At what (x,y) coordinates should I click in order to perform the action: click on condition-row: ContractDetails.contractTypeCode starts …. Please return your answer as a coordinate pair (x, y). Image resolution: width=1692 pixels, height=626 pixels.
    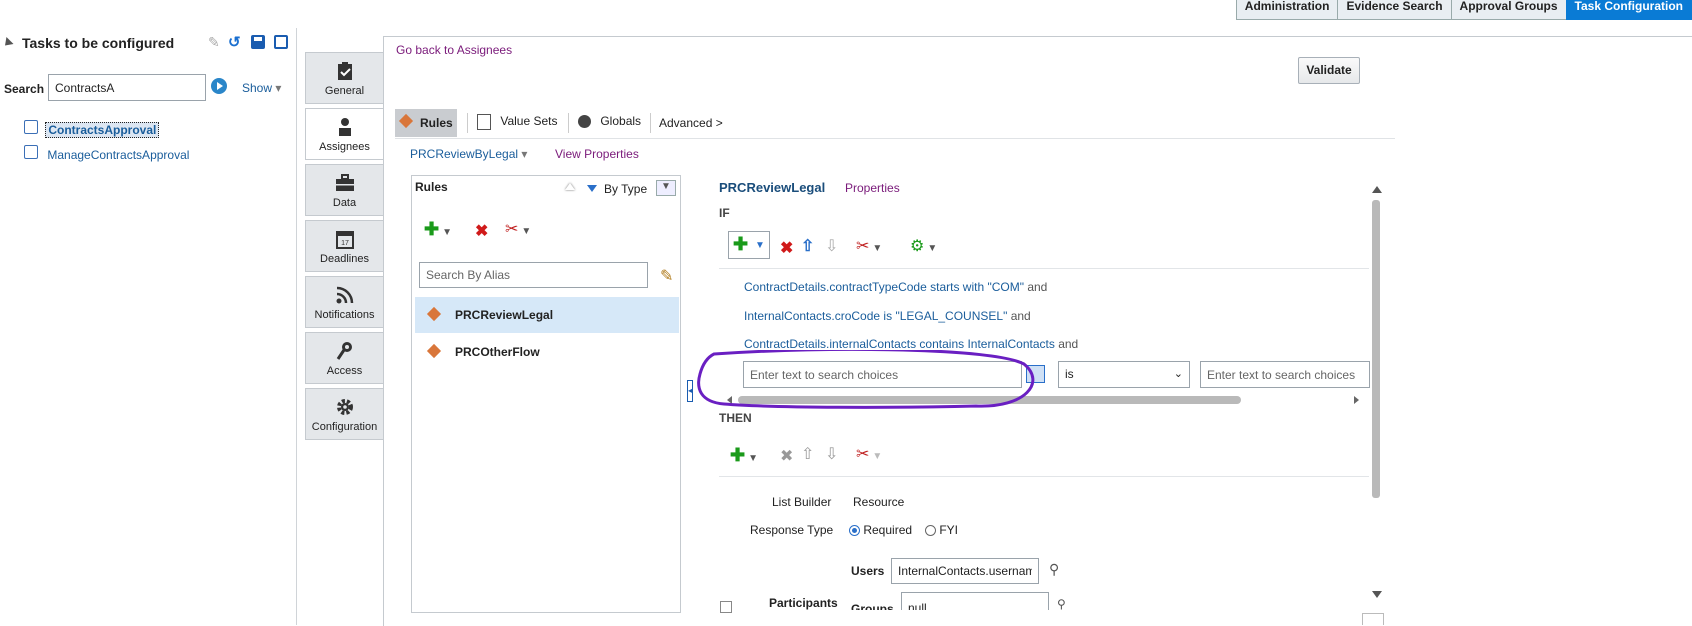
    Looking at the image, I should click on (895, 287).